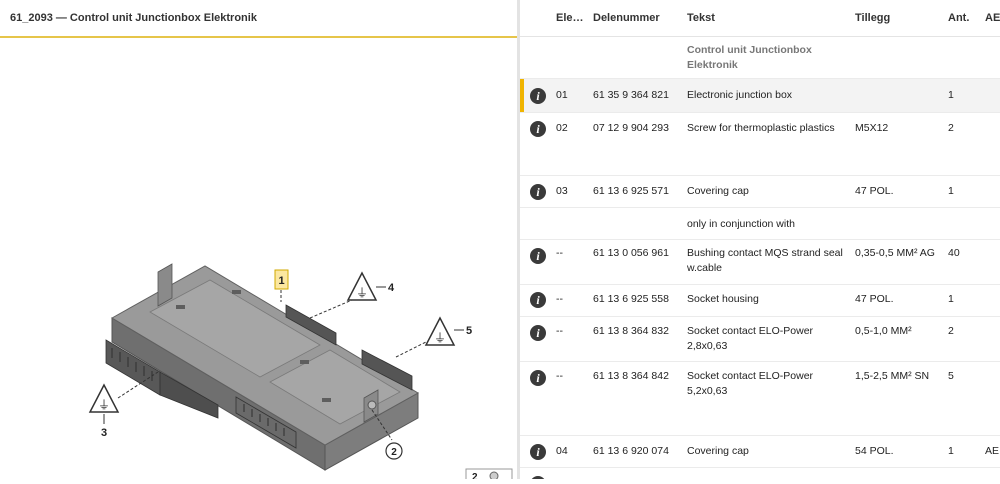 The height and width of the screenshot is (484, 1000). Describe the element at coordinates (631, 299) in the screenshot. I see `row-part-number: 61 13 6 925 558` at that location.